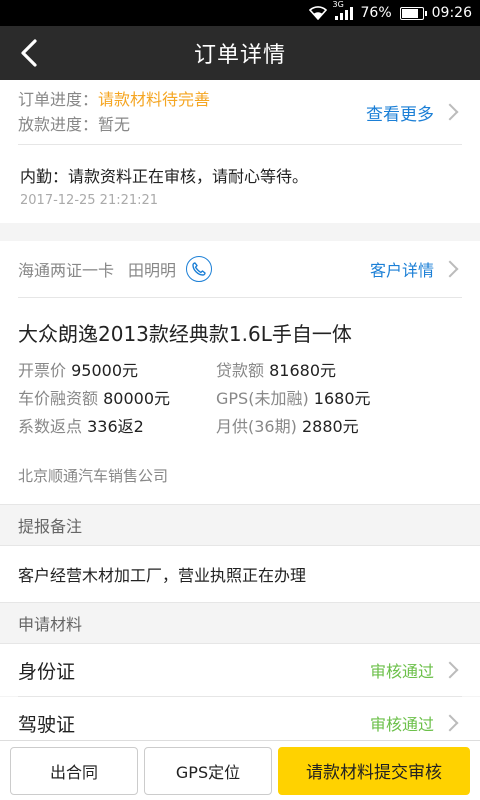 The width and height of the screenshot is (480, 800). I want to click on gps-location-button: GPS定位, so click(208, 770).